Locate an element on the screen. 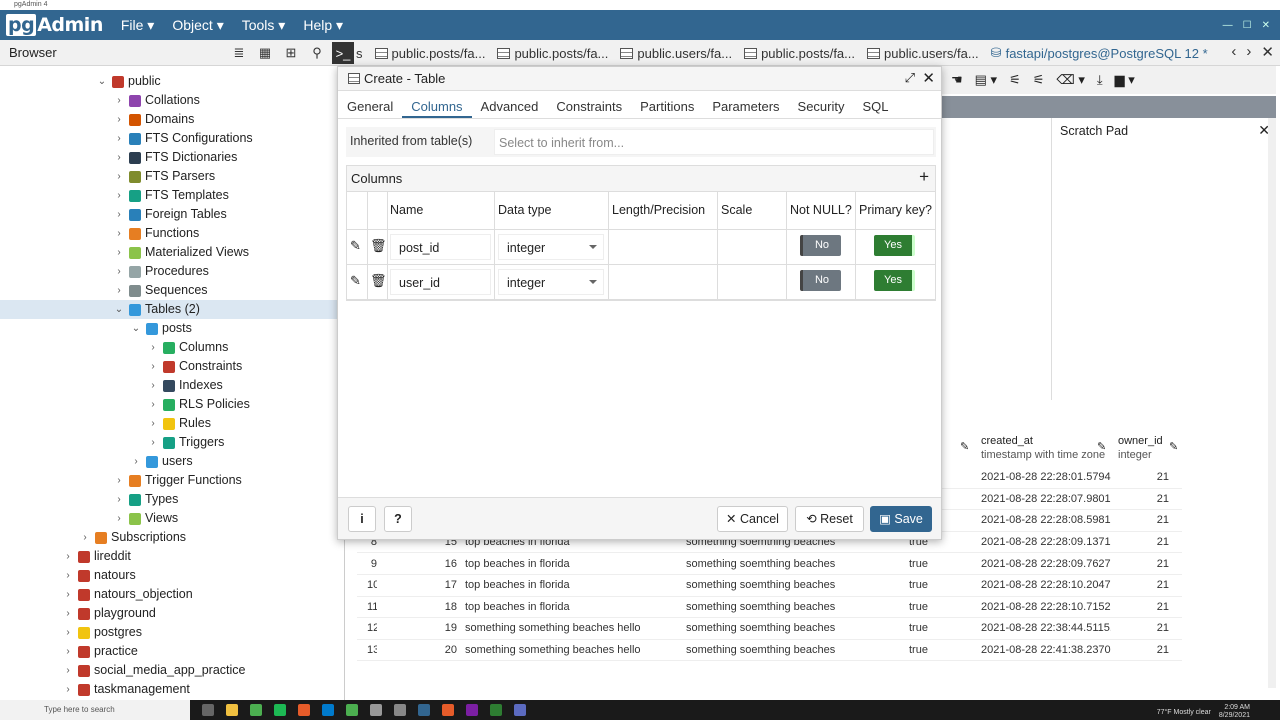 The image size is (1280, 720). tree-node: › FTS Parsers is located at coordinates (164, 176).